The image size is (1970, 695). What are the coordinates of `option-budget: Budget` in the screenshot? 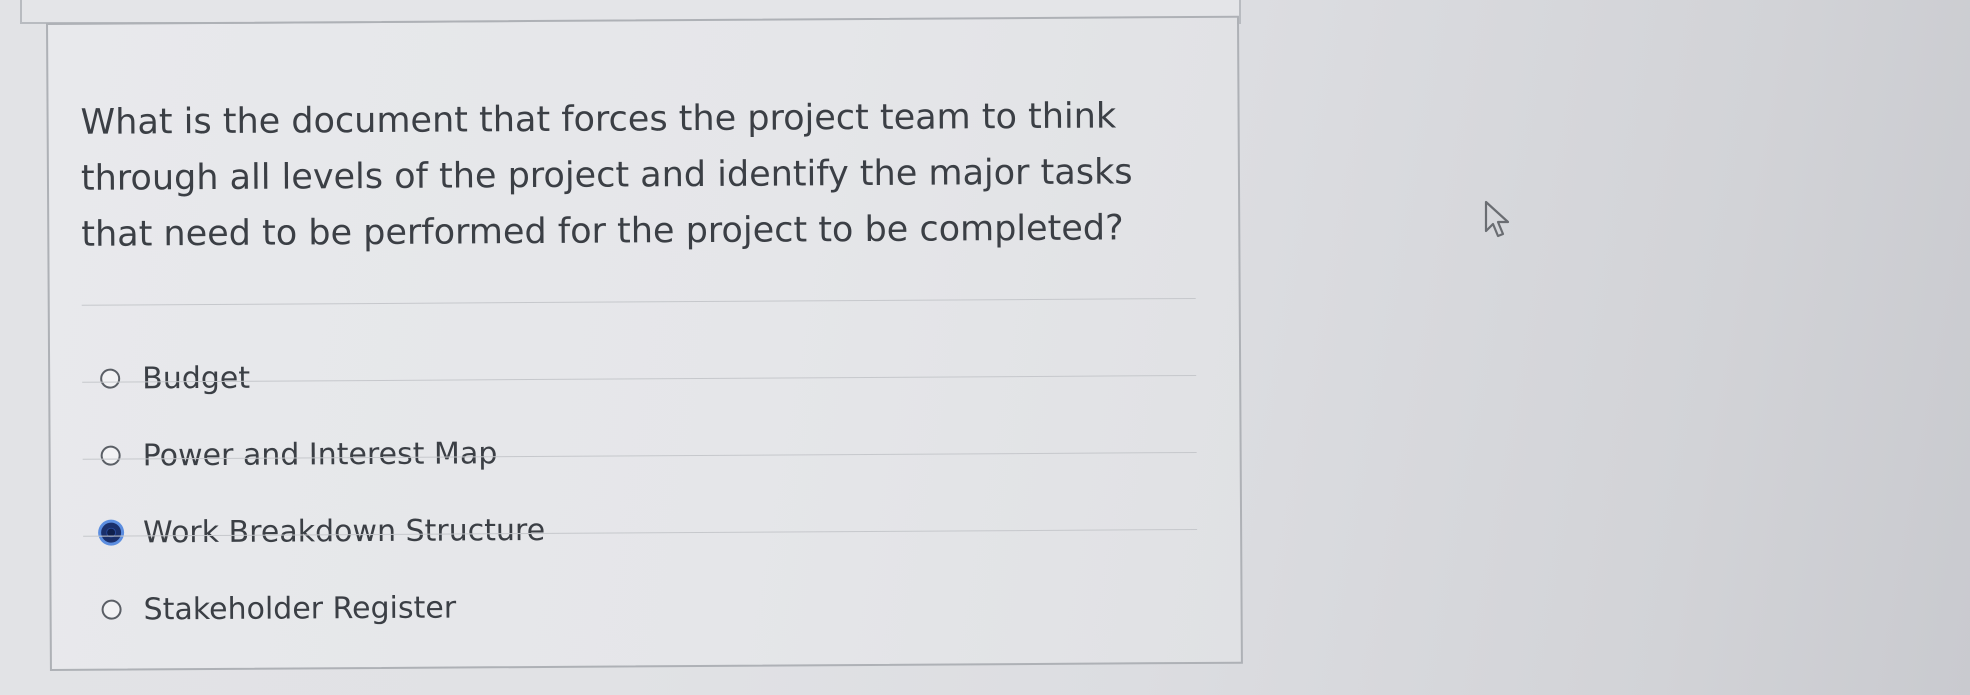 It's located at (175, 378).